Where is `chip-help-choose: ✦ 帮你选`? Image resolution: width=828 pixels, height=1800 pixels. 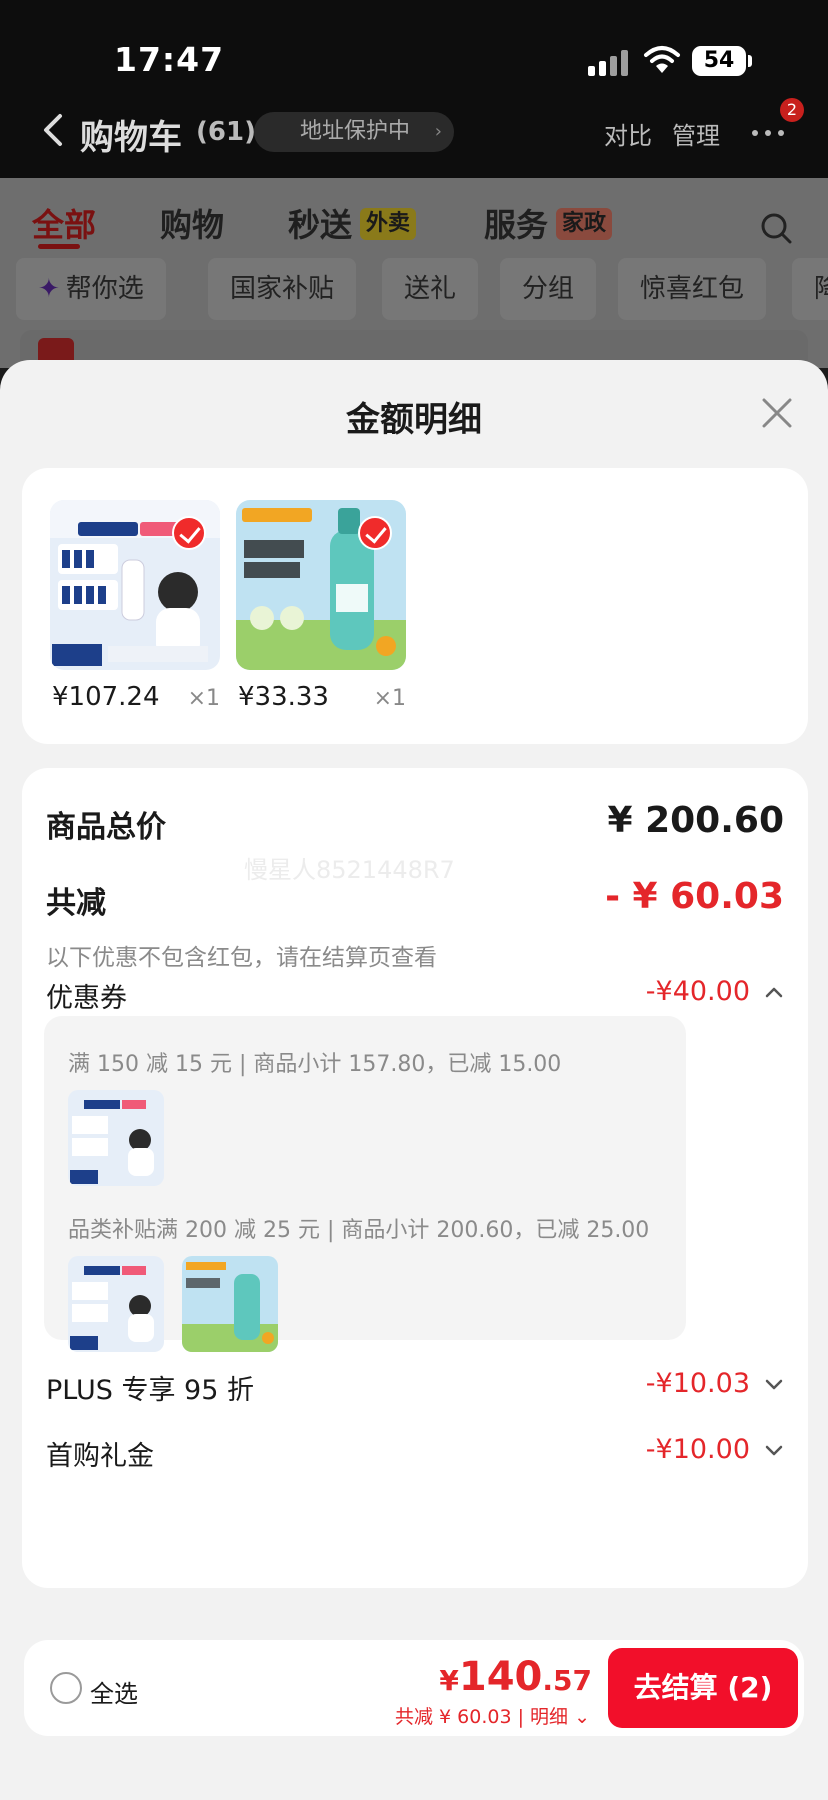 chip-help-choose: ✦ 帮你选 is located at coordinates (91, 289).